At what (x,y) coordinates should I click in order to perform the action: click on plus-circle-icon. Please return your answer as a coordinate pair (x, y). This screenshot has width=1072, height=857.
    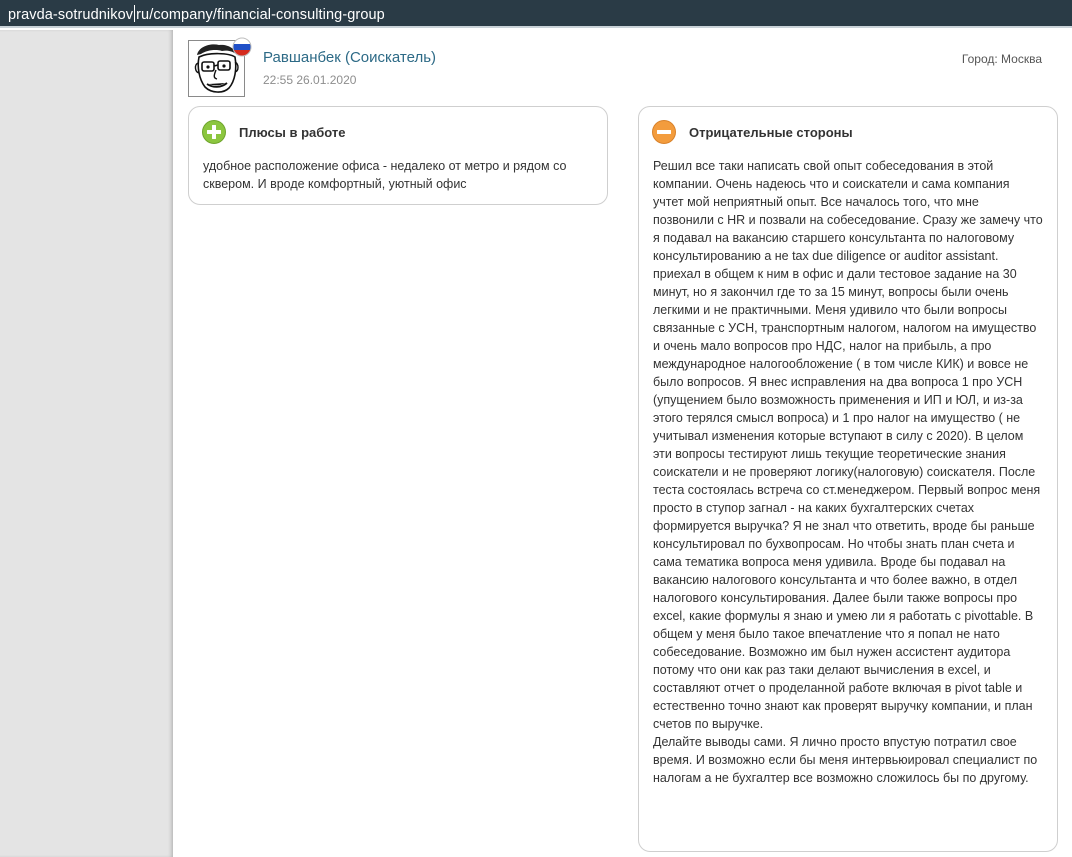
    Looking at the image, I should click on (214, 132).